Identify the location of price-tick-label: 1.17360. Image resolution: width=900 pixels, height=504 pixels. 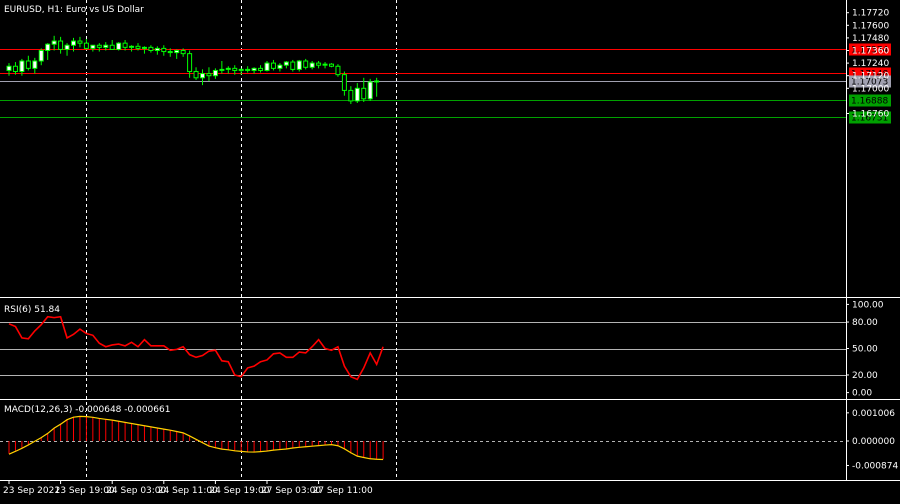
(870, 52).